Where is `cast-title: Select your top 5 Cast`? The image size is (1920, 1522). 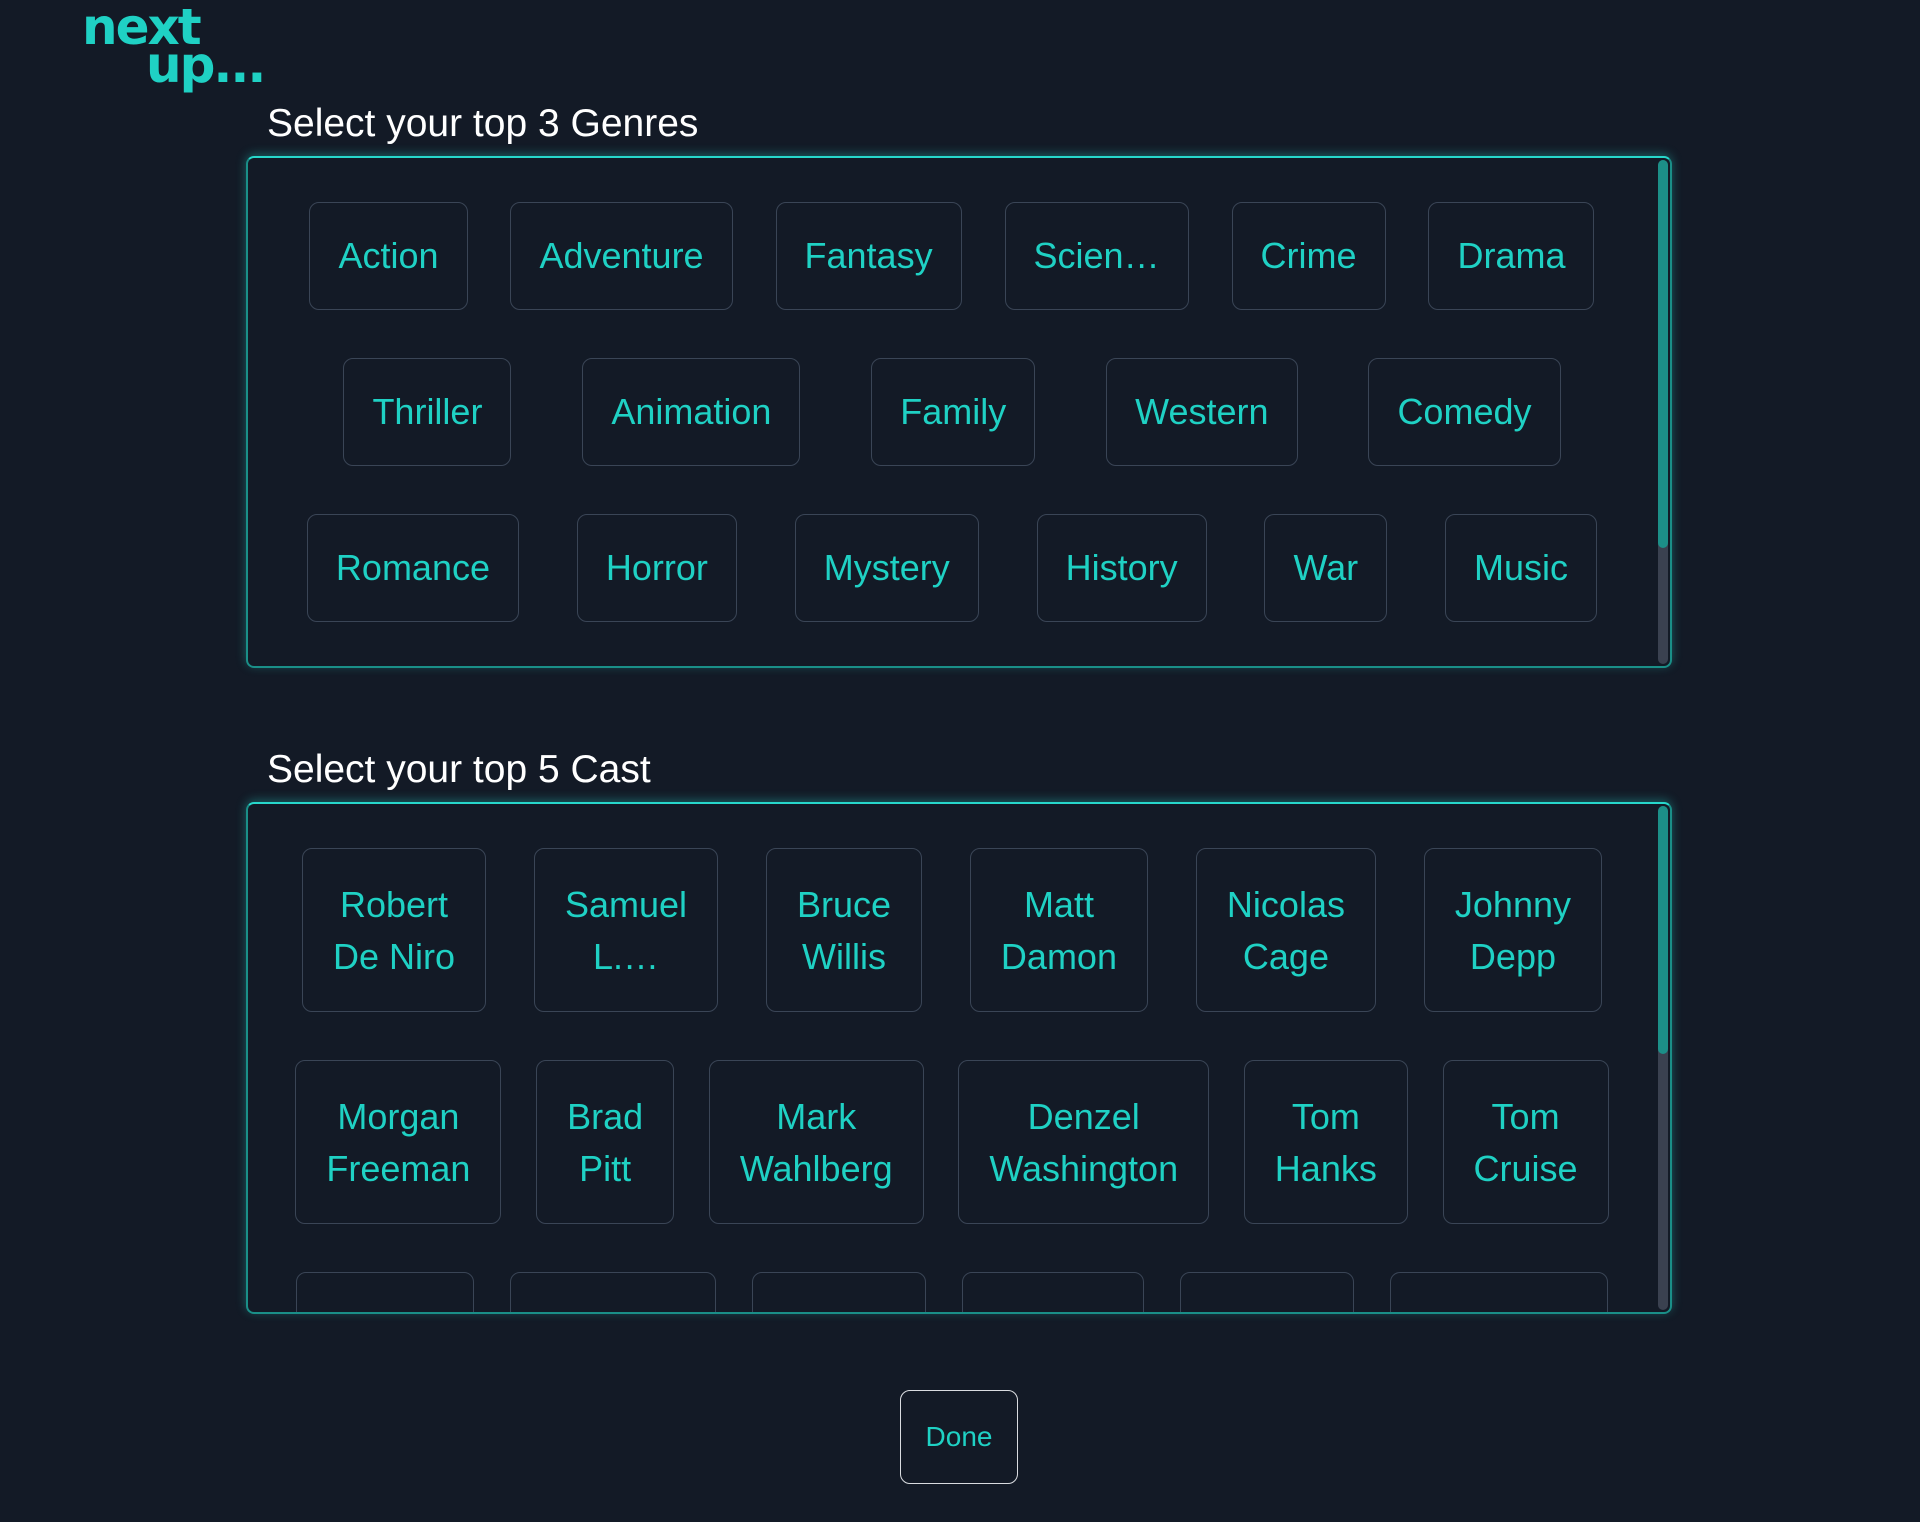 cast-title: Select your top 5 Cast is located at coordinates (459, 769).